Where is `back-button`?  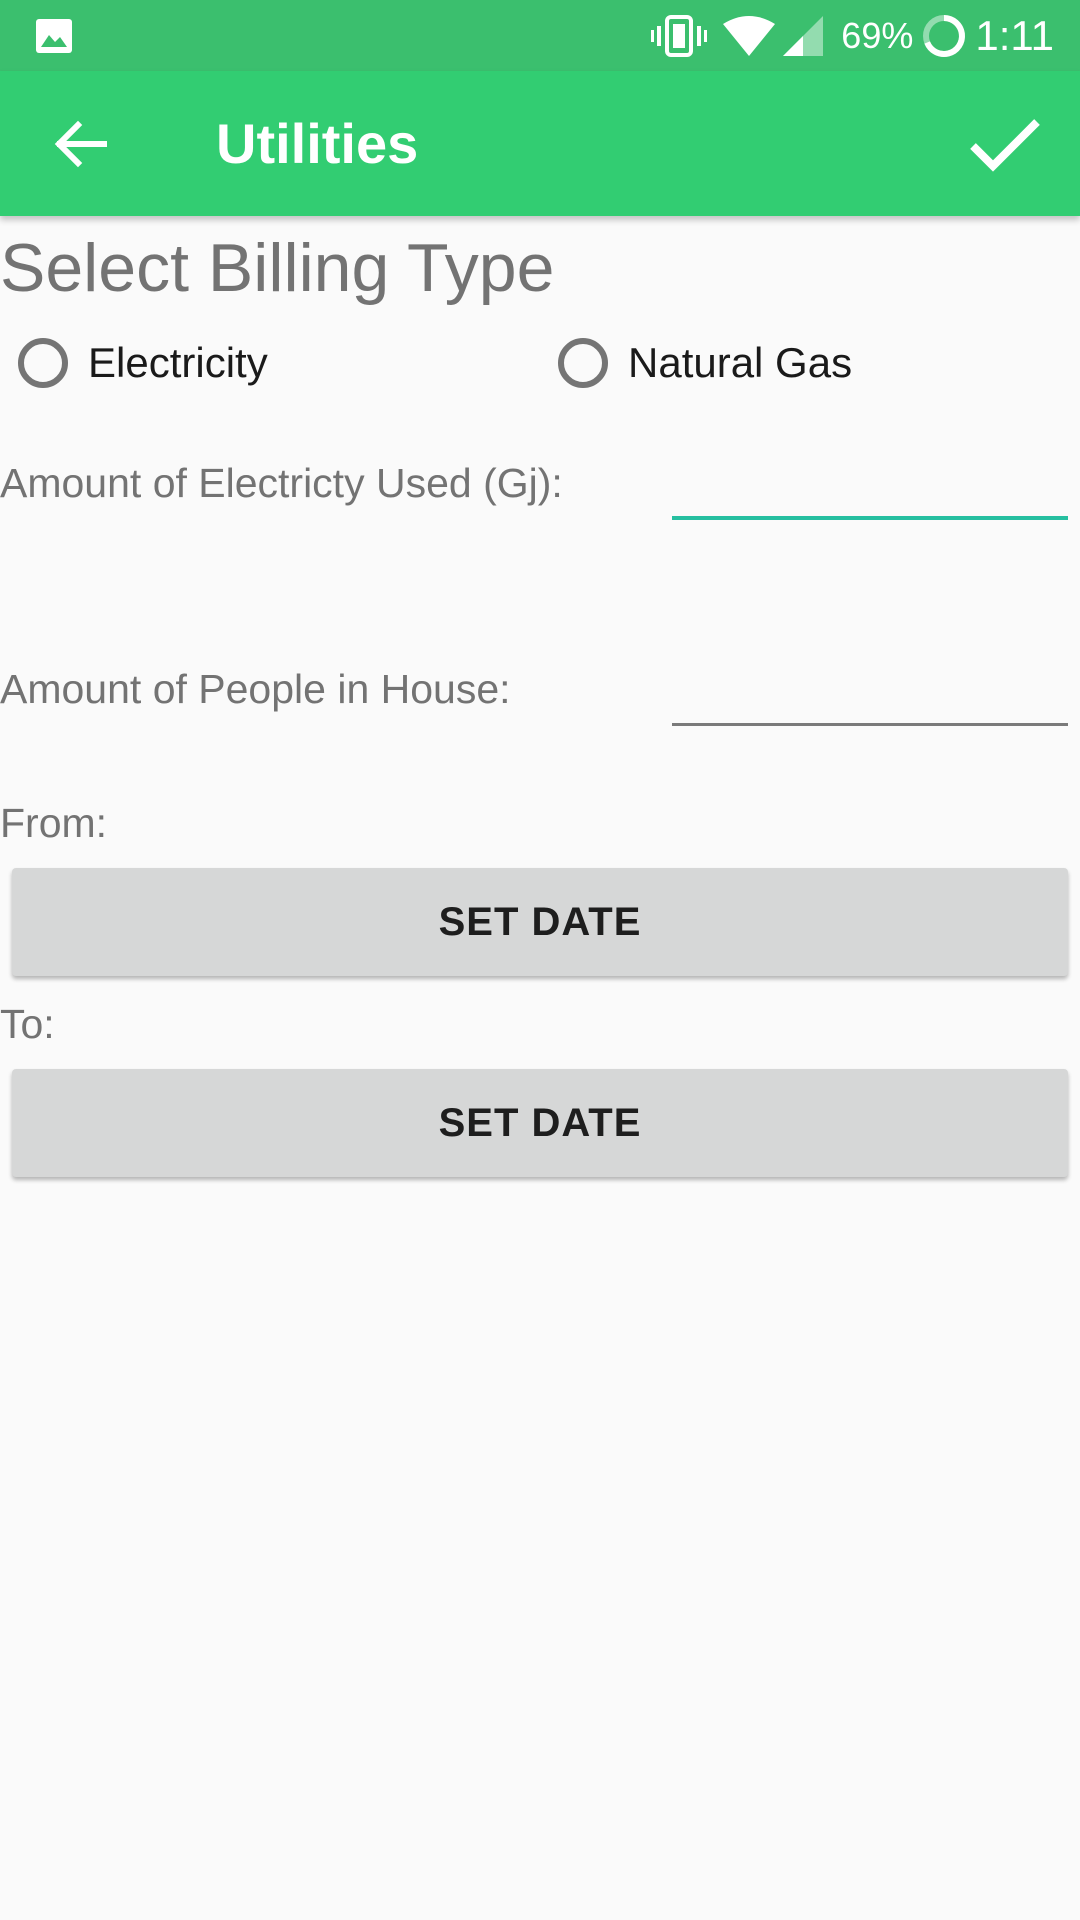 back-button is located at coordinates (80, 144).